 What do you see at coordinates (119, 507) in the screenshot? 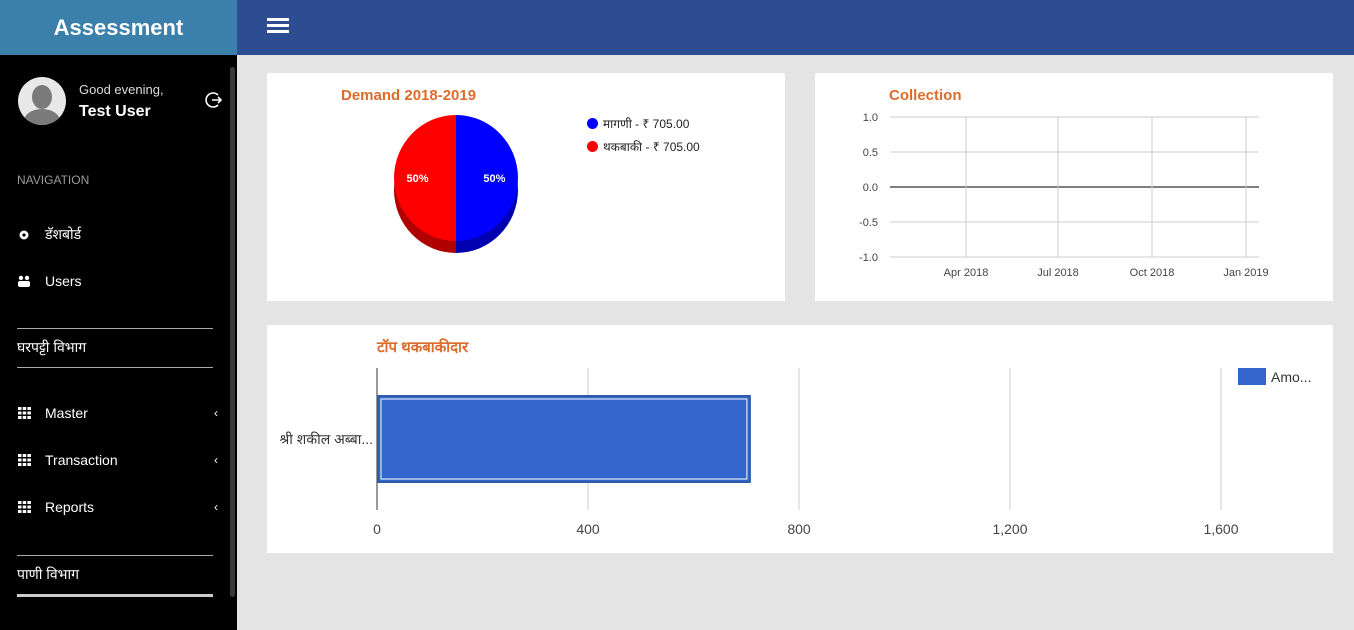
I see `sidebar-item-reports: Reports ‹` at bounding box center [119, 507].